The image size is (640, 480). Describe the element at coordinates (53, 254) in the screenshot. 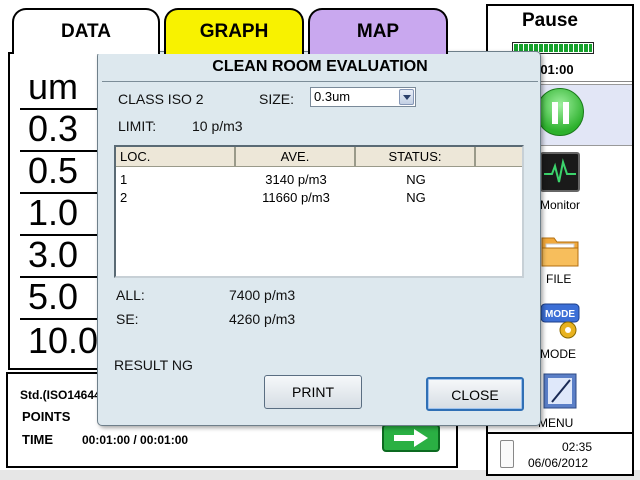

I see `size-row-3-0: 3.0` at that location.